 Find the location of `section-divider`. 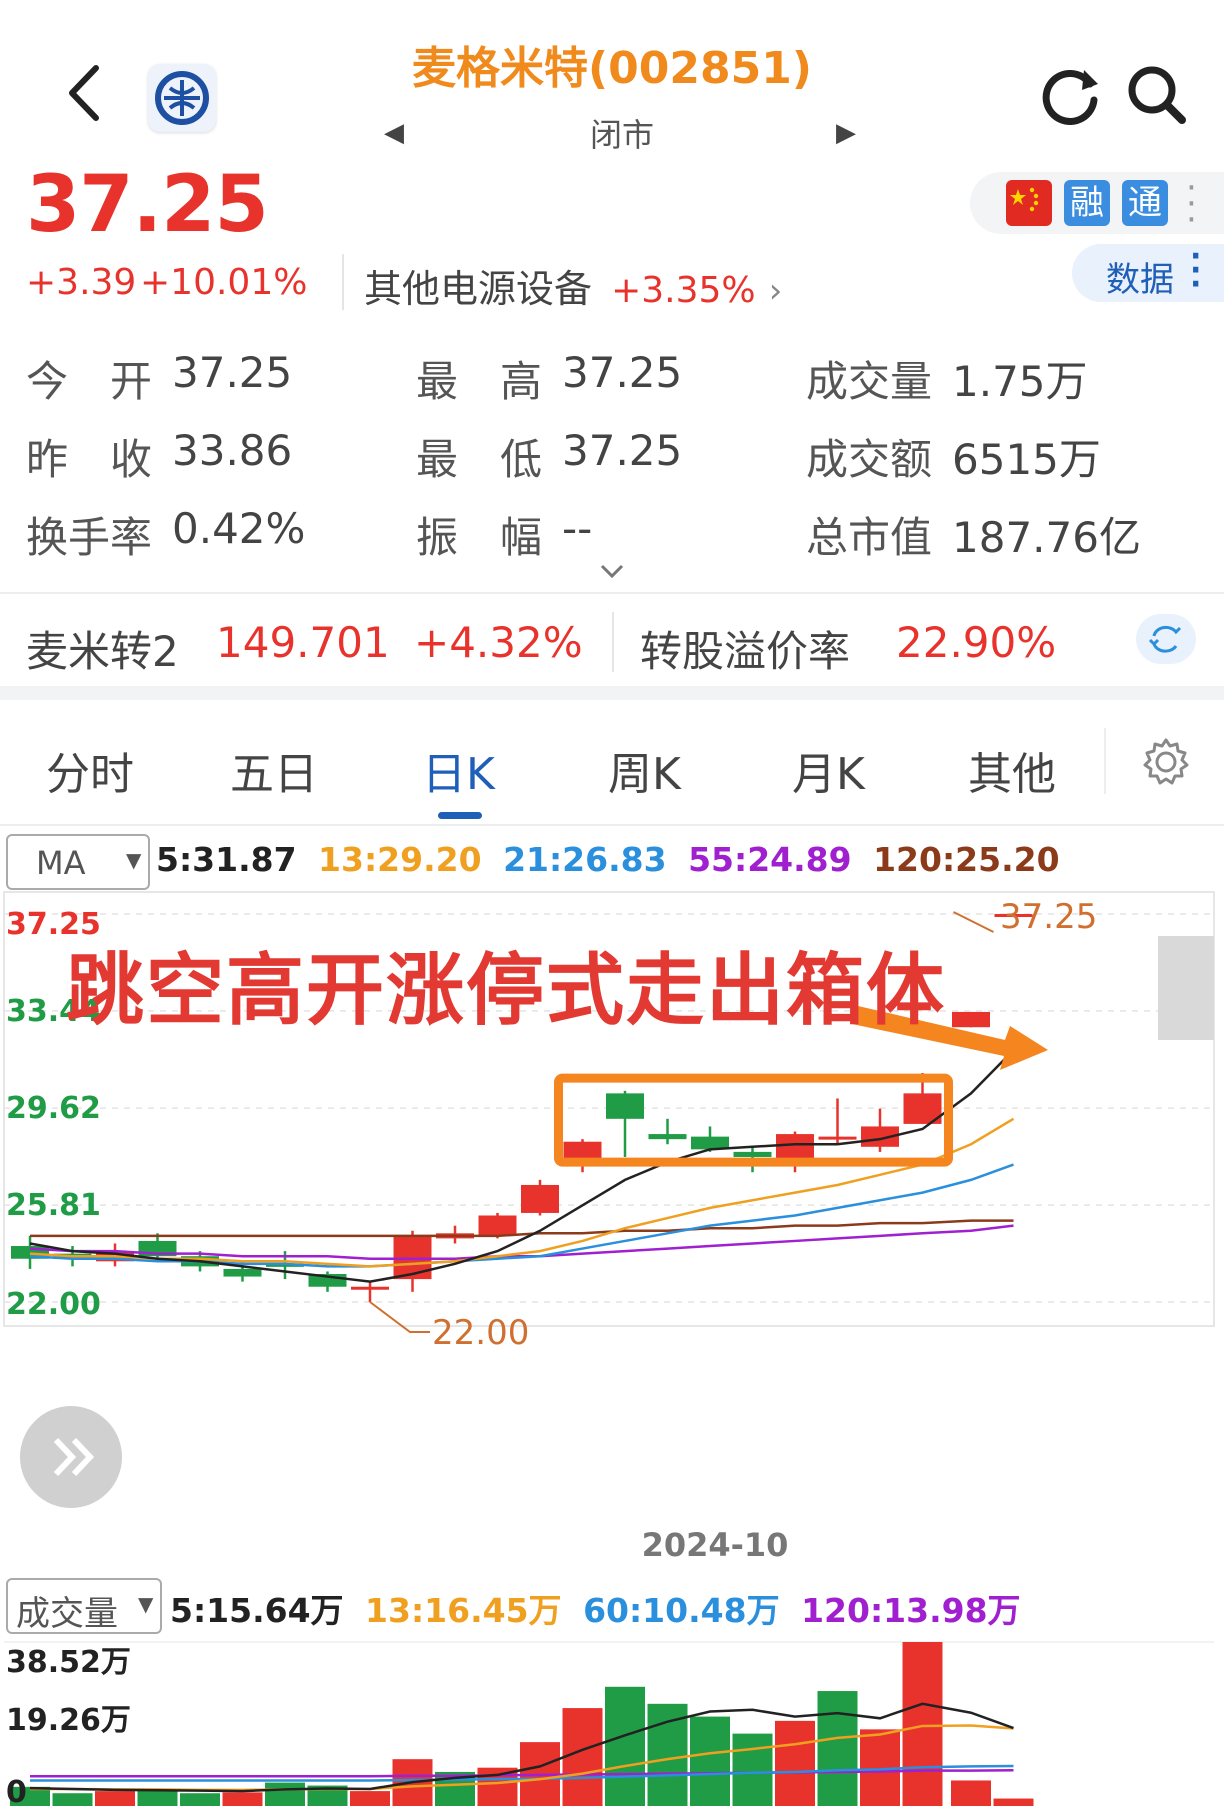

section-divider is located at coordinates (612, 593).